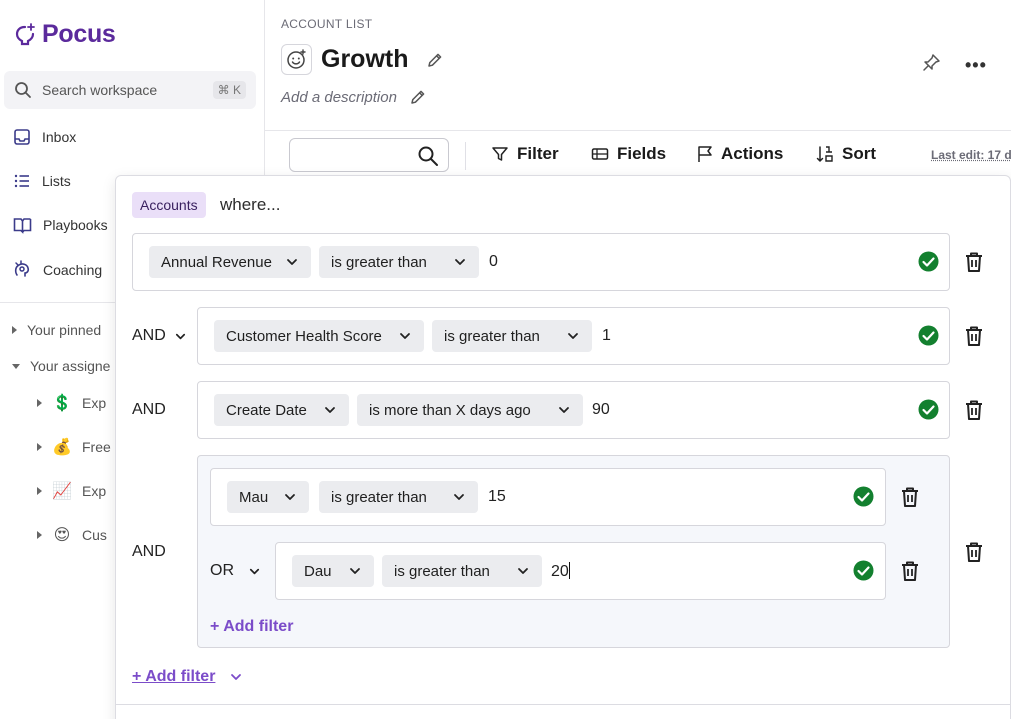 The width and height of the screenshot is (1011, 719). I want to click on logo: Pocus, so click(65, 34).